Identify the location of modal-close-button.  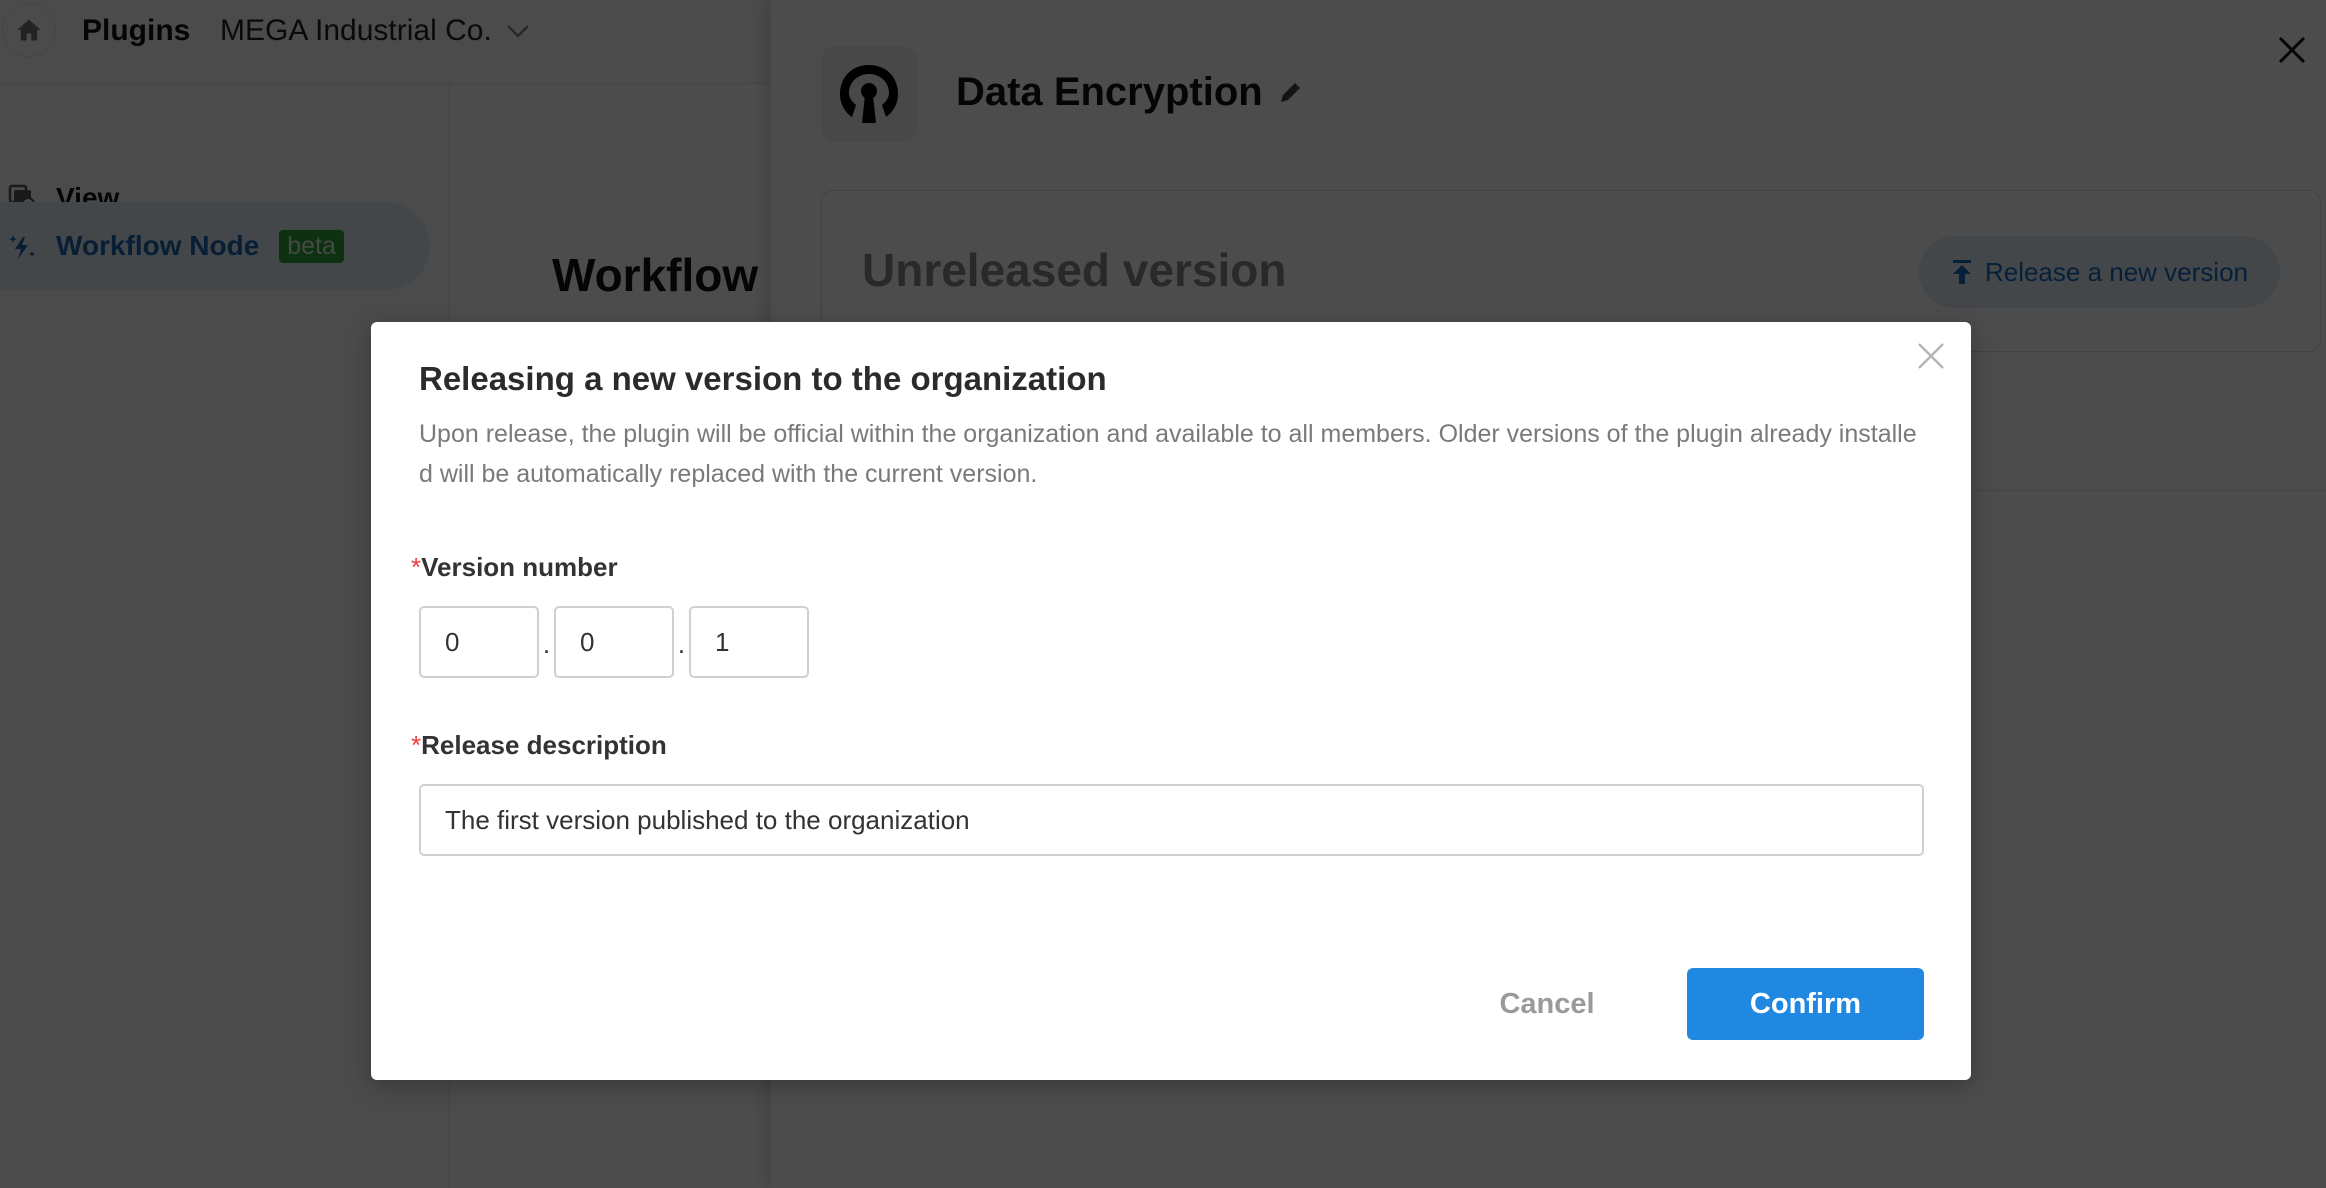
(1931, 356).